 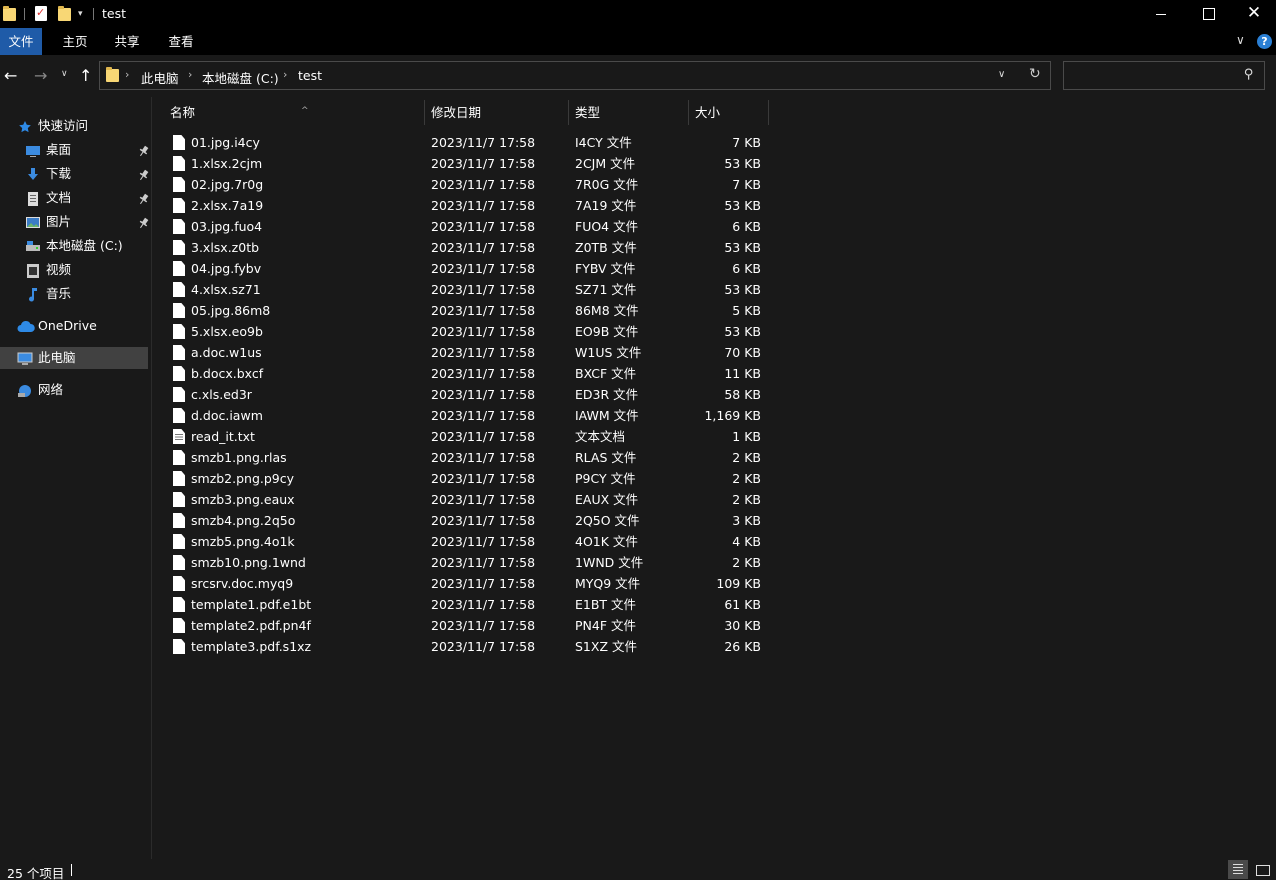 What do you see at coordinates (74, 126) in the screenshot?
I see `sidebar-item: 快速访问` at bounding box center [74, 126].